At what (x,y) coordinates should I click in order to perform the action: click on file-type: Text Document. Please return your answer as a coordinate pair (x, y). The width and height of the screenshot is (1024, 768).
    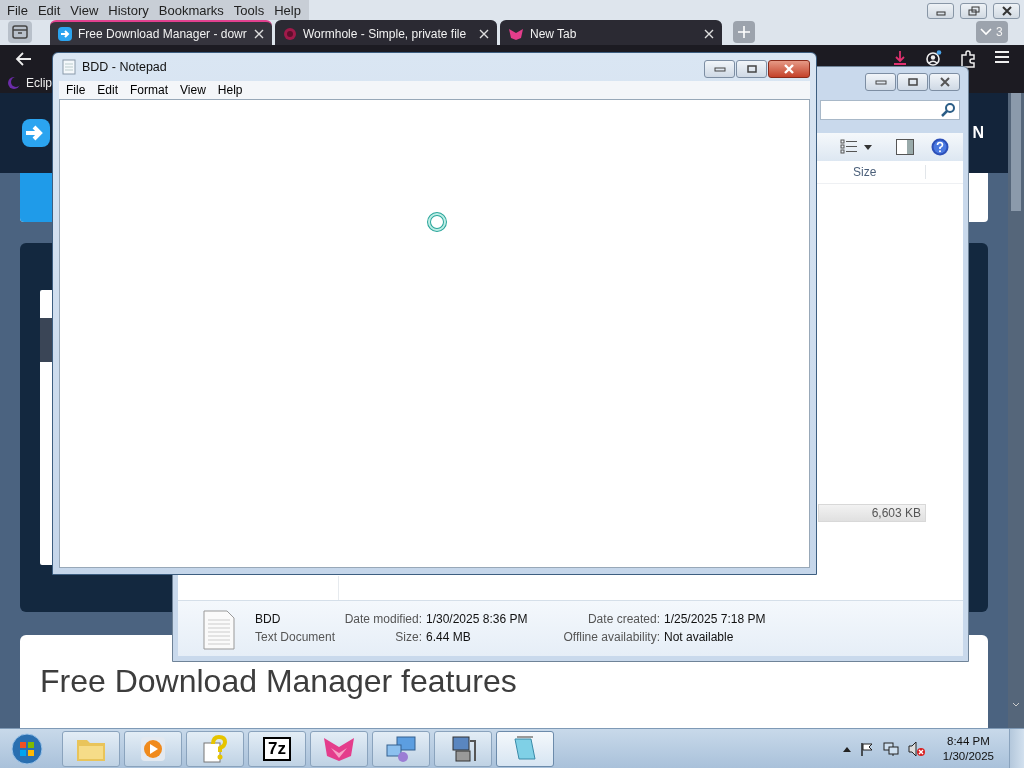
    Looking at the image, I should click on (296, 637).